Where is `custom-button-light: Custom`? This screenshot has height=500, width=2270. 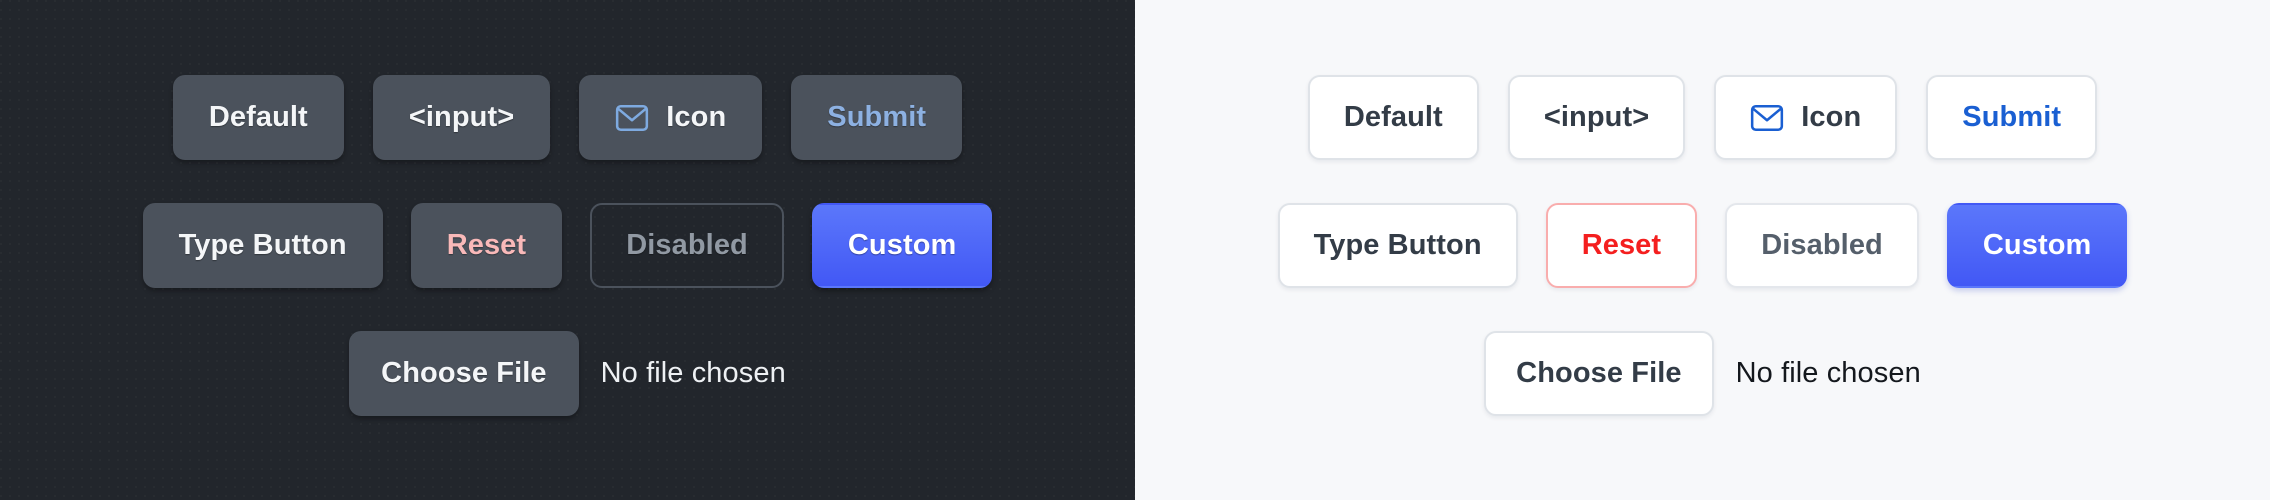
custom-button-light: Custom is located at coordinates (2037, 245).